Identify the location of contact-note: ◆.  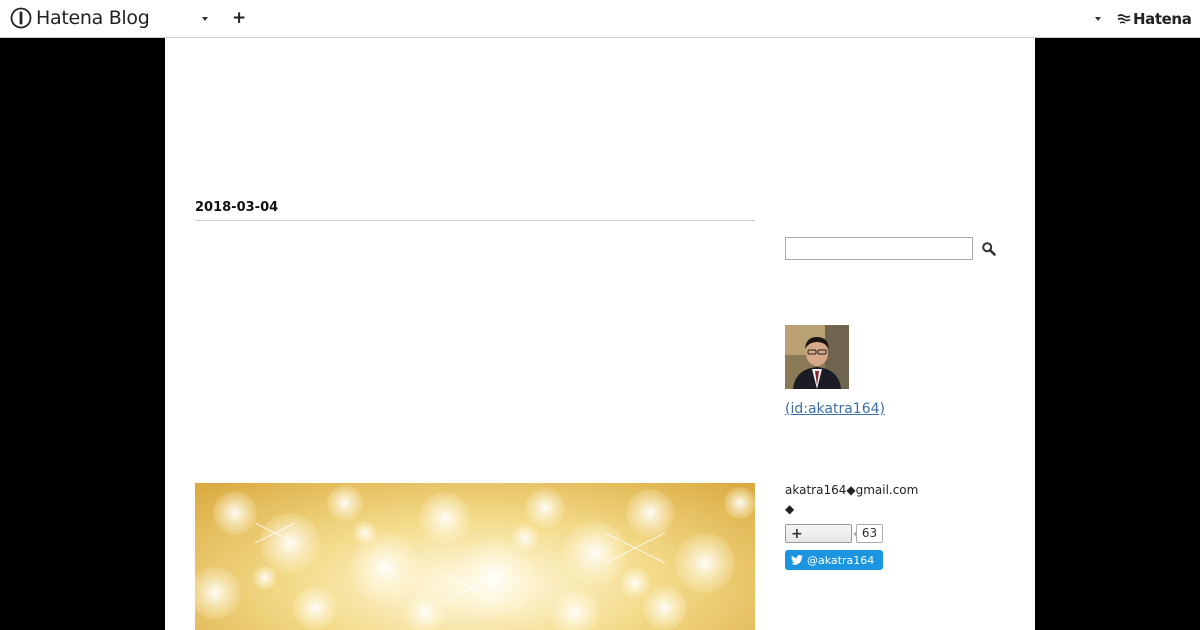
(790, 509).